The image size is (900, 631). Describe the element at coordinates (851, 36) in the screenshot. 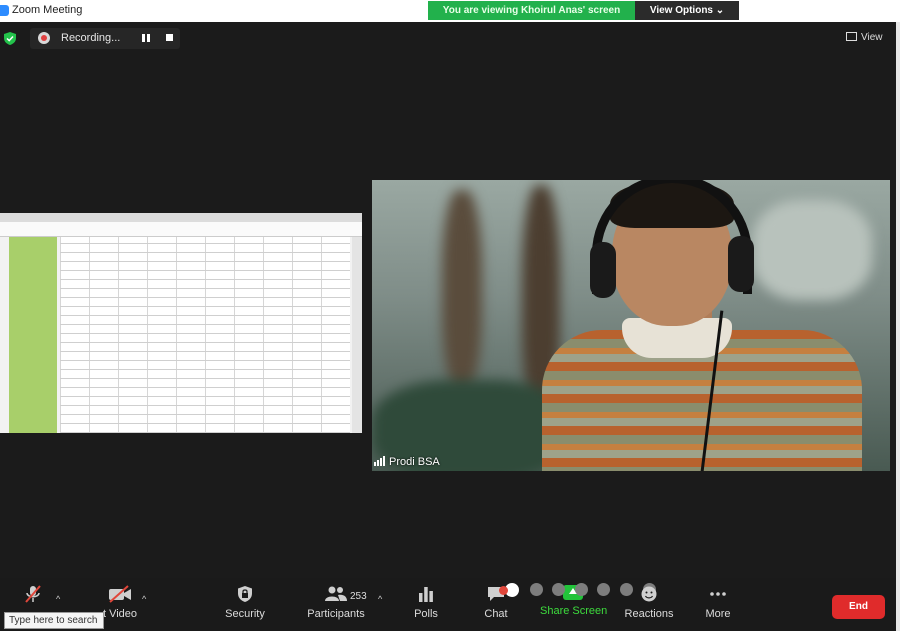

I see `grid-view-icon` at that location.